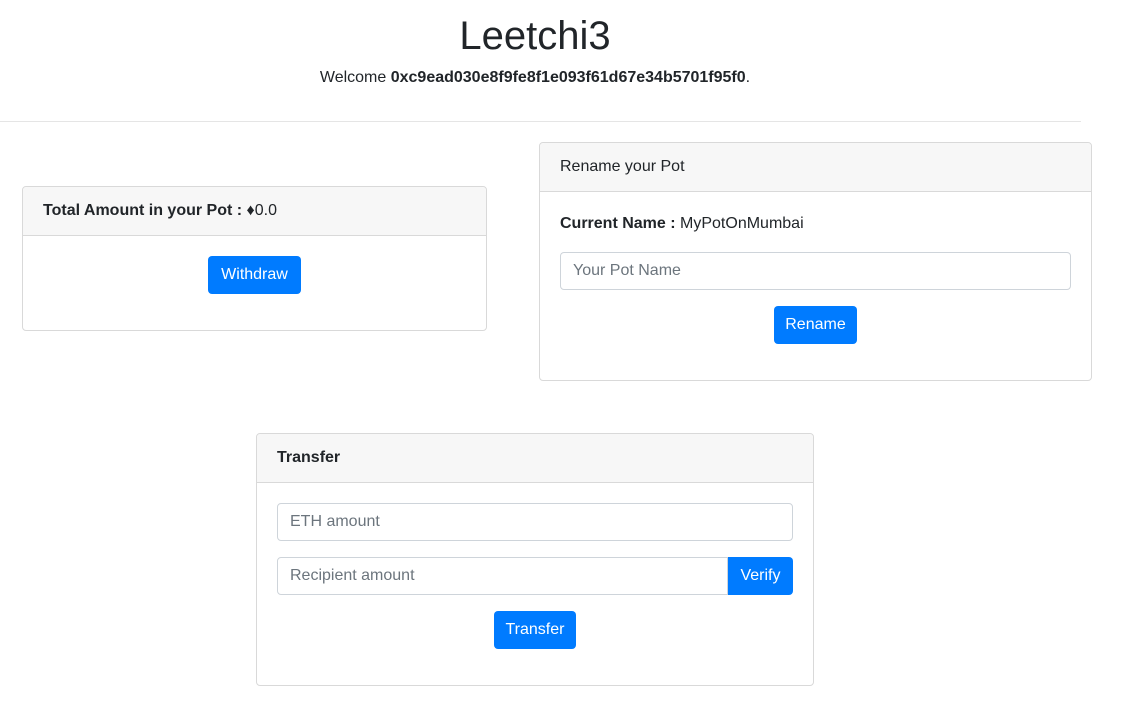  What do you see at coordinates (502, 576) in the screenshot?
I see `recipient-input` at bounding box center [502, 576].